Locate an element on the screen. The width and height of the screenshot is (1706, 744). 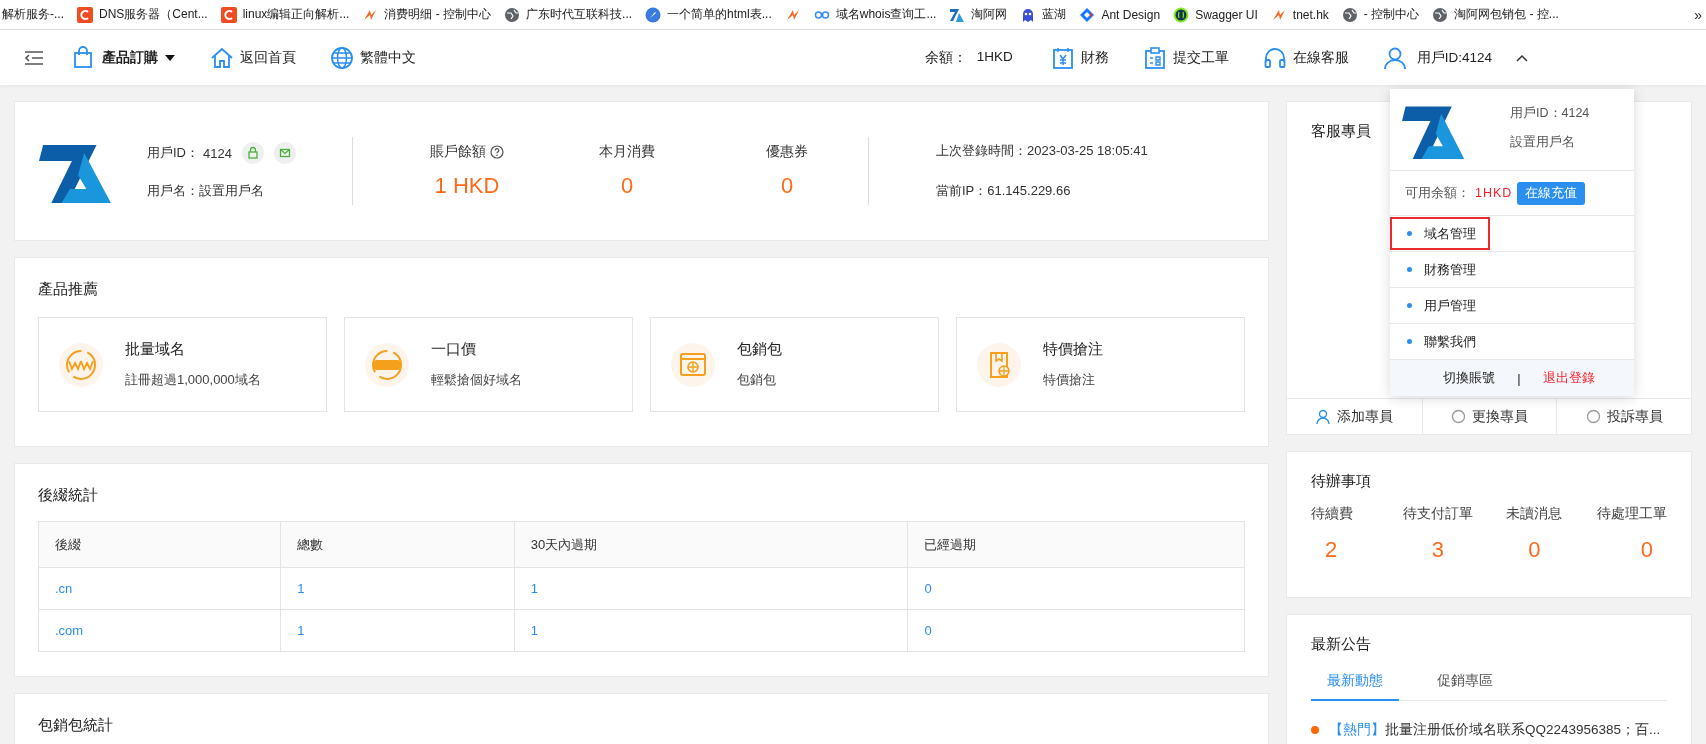
bookmark: Swagger UI is located at coordinates (1215, 14).